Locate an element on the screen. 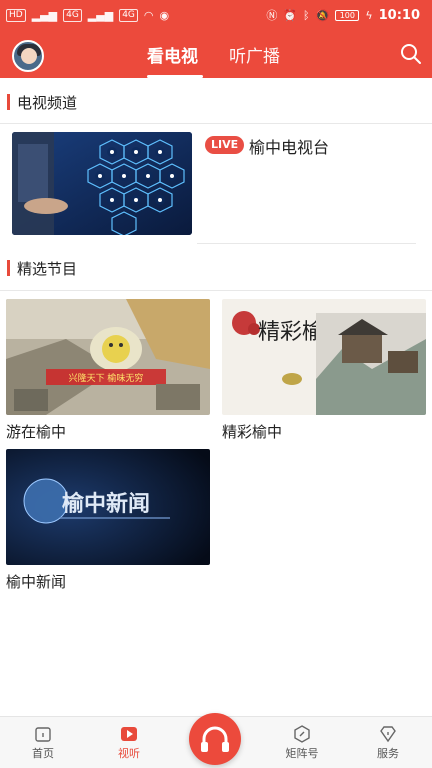  nav-matrix: 矩阵号 is located at coordinates (302, 743).